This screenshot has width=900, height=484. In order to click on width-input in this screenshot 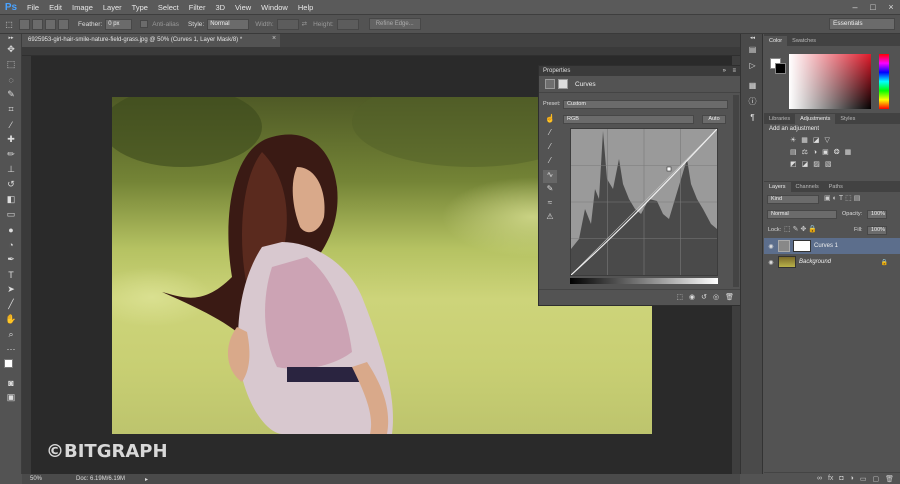, I will do `click(287, 24)`.